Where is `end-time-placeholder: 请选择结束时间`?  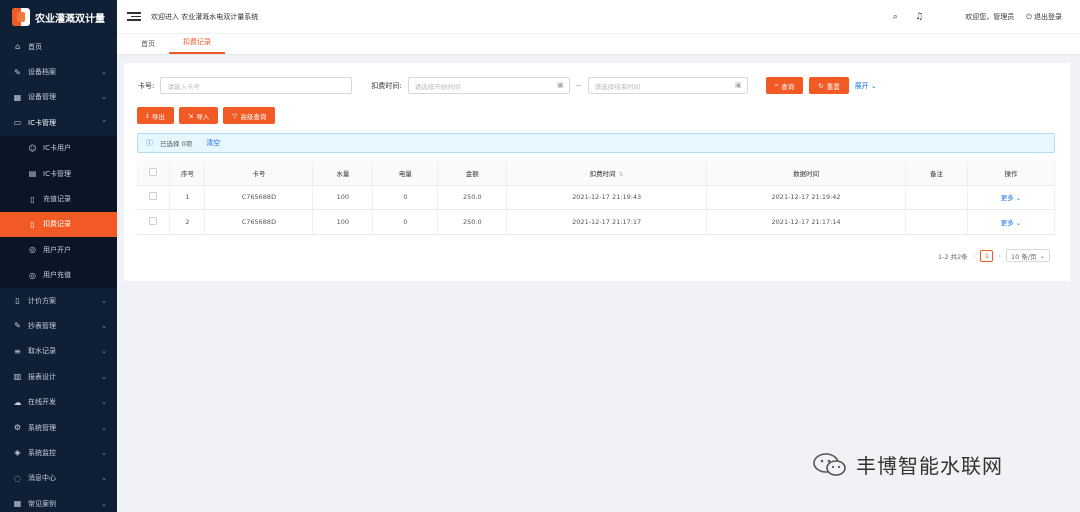 end-time-placeholder: 请选择结束时间 is located at coordinates (617, 86).